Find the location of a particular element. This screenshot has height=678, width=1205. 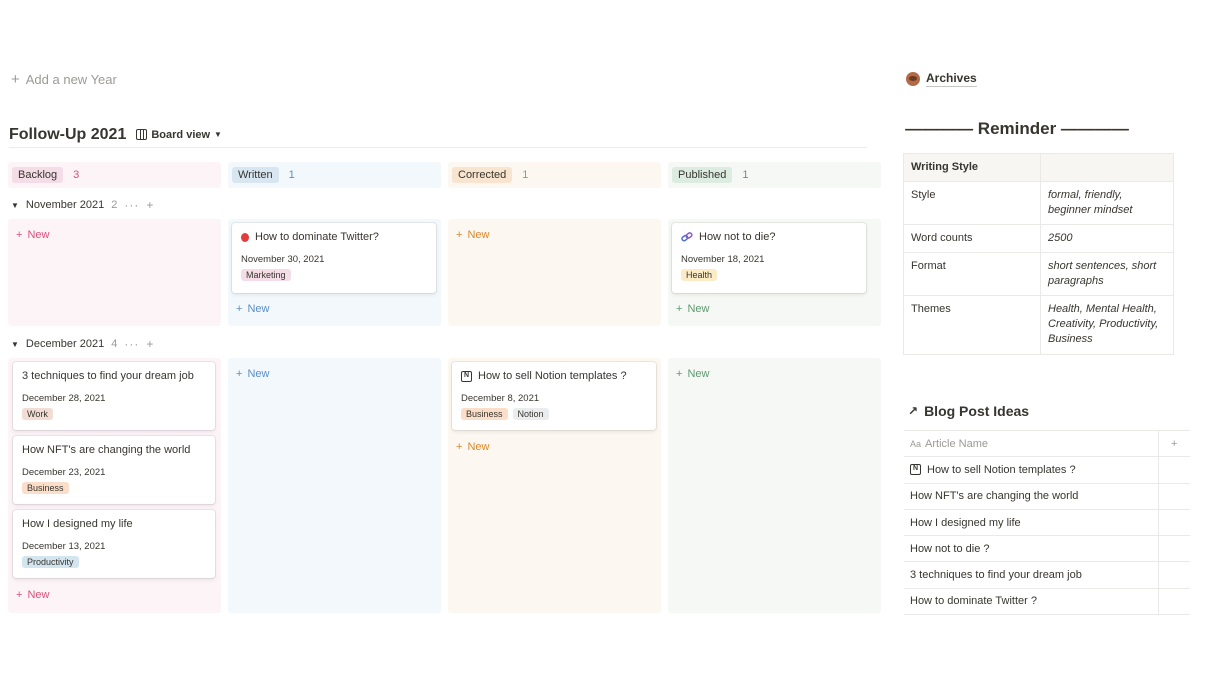

add-column-button: + is located at coordinates (1173, 443).